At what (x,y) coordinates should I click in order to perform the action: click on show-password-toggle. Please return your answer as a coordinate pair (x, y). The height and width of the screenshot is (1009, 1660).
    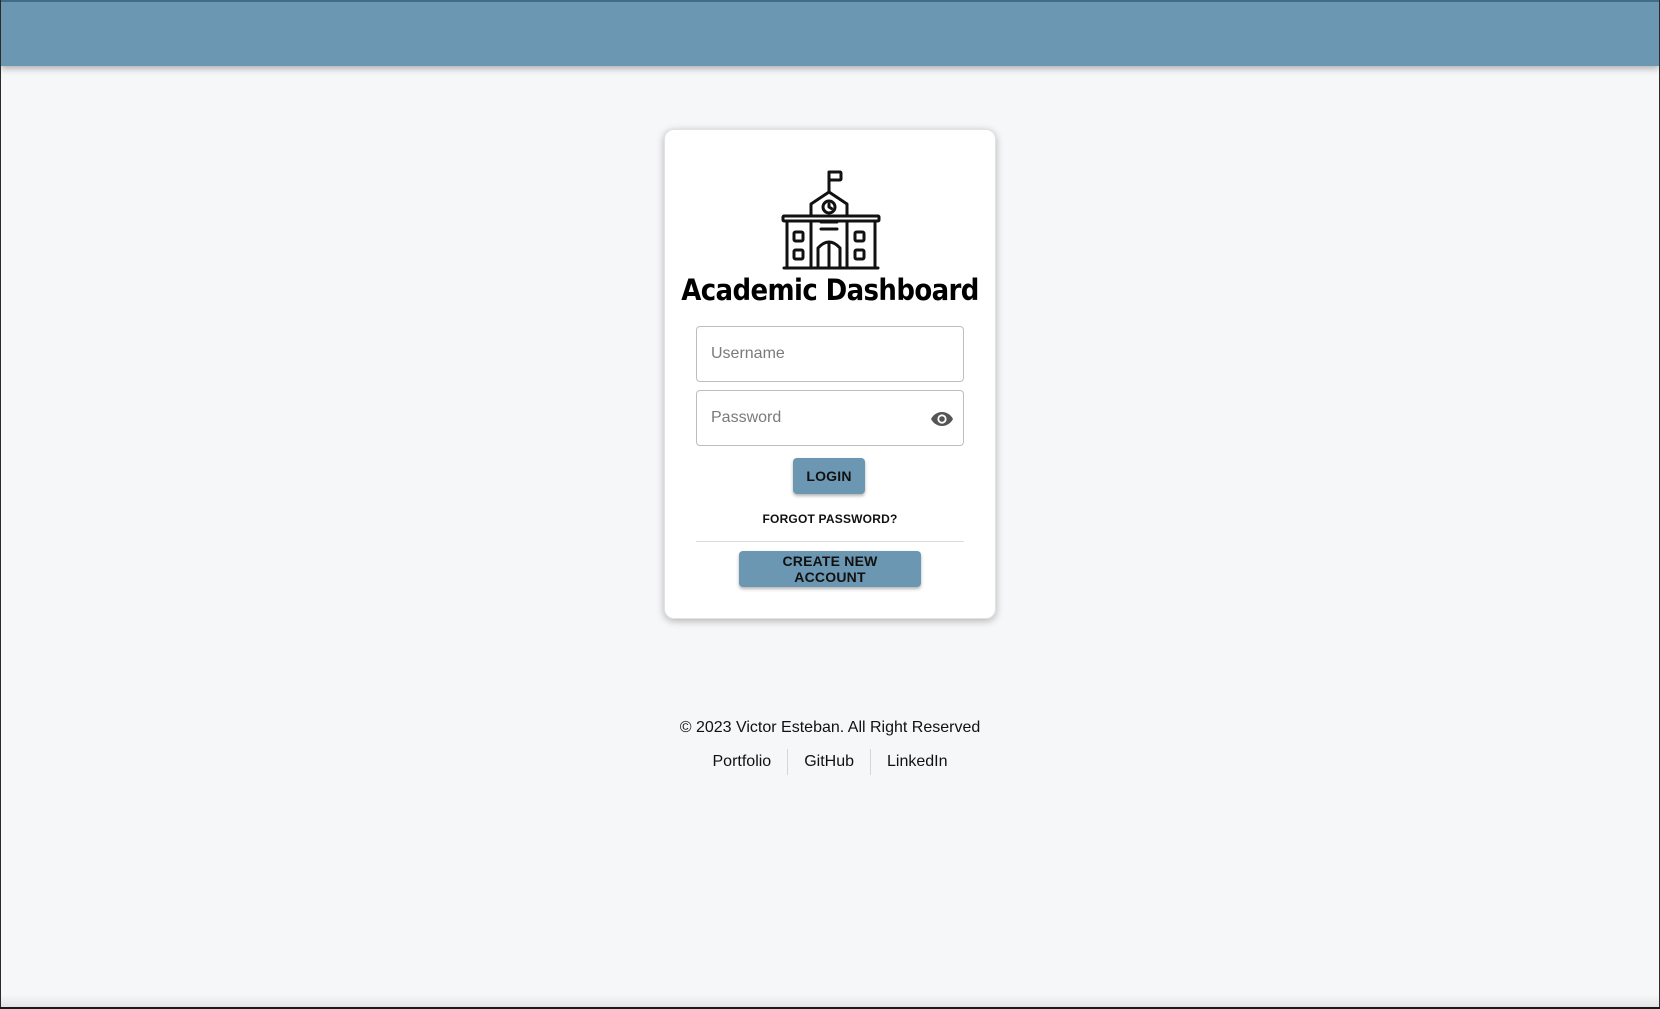
    Looking at the image, I should click on (942, 419).